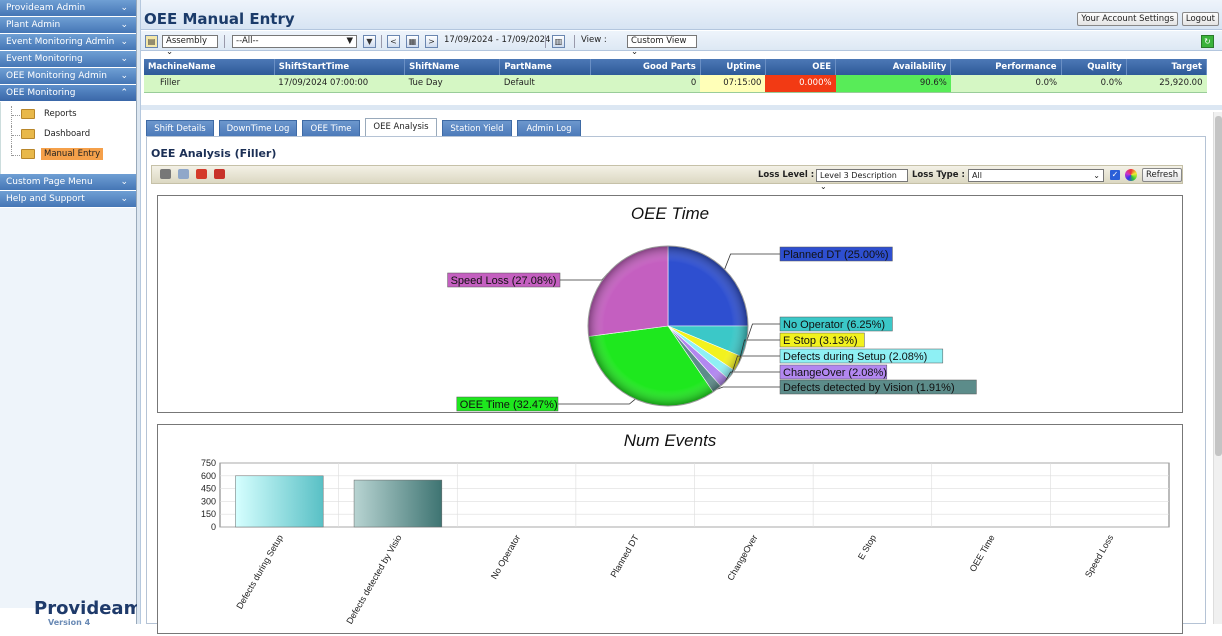  I want to click on chart-icon: ▥, so click(558, 41).